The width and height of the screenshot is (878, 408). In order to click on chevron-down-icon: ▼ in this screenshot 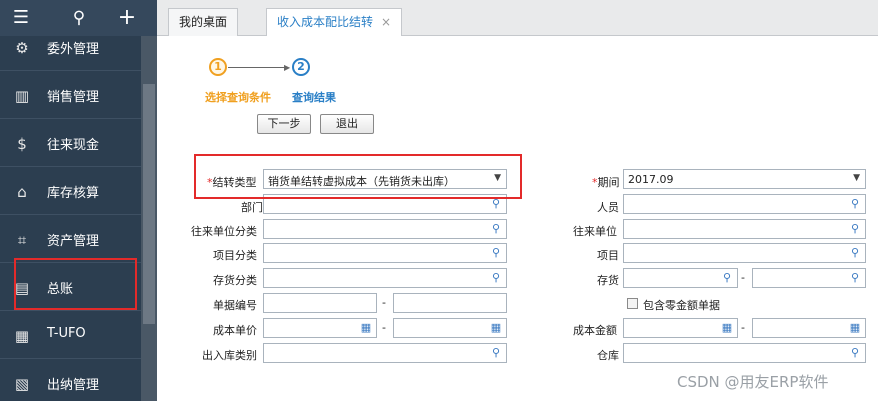, I will do `click(856, 178)`.